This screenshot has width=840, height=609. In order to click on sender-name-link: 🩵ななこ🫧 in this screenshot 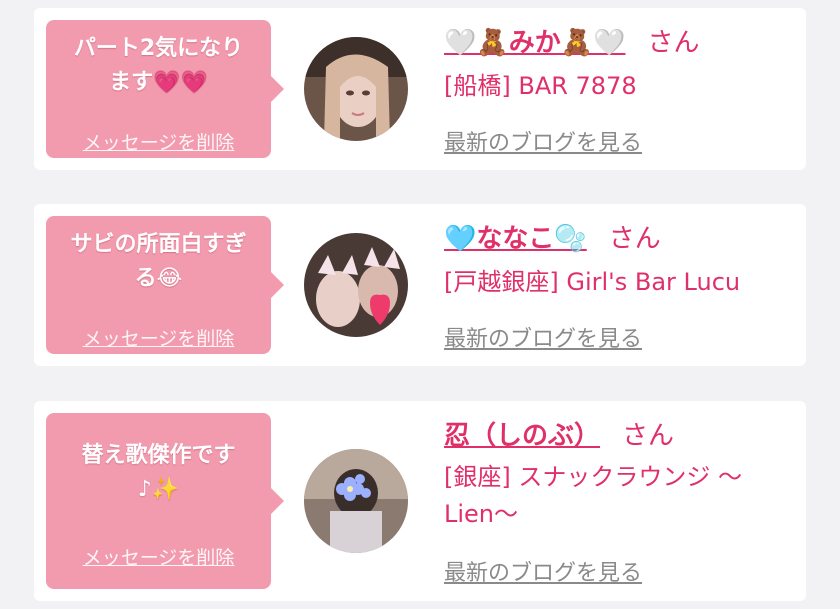, I will do `click(515, 239)`.